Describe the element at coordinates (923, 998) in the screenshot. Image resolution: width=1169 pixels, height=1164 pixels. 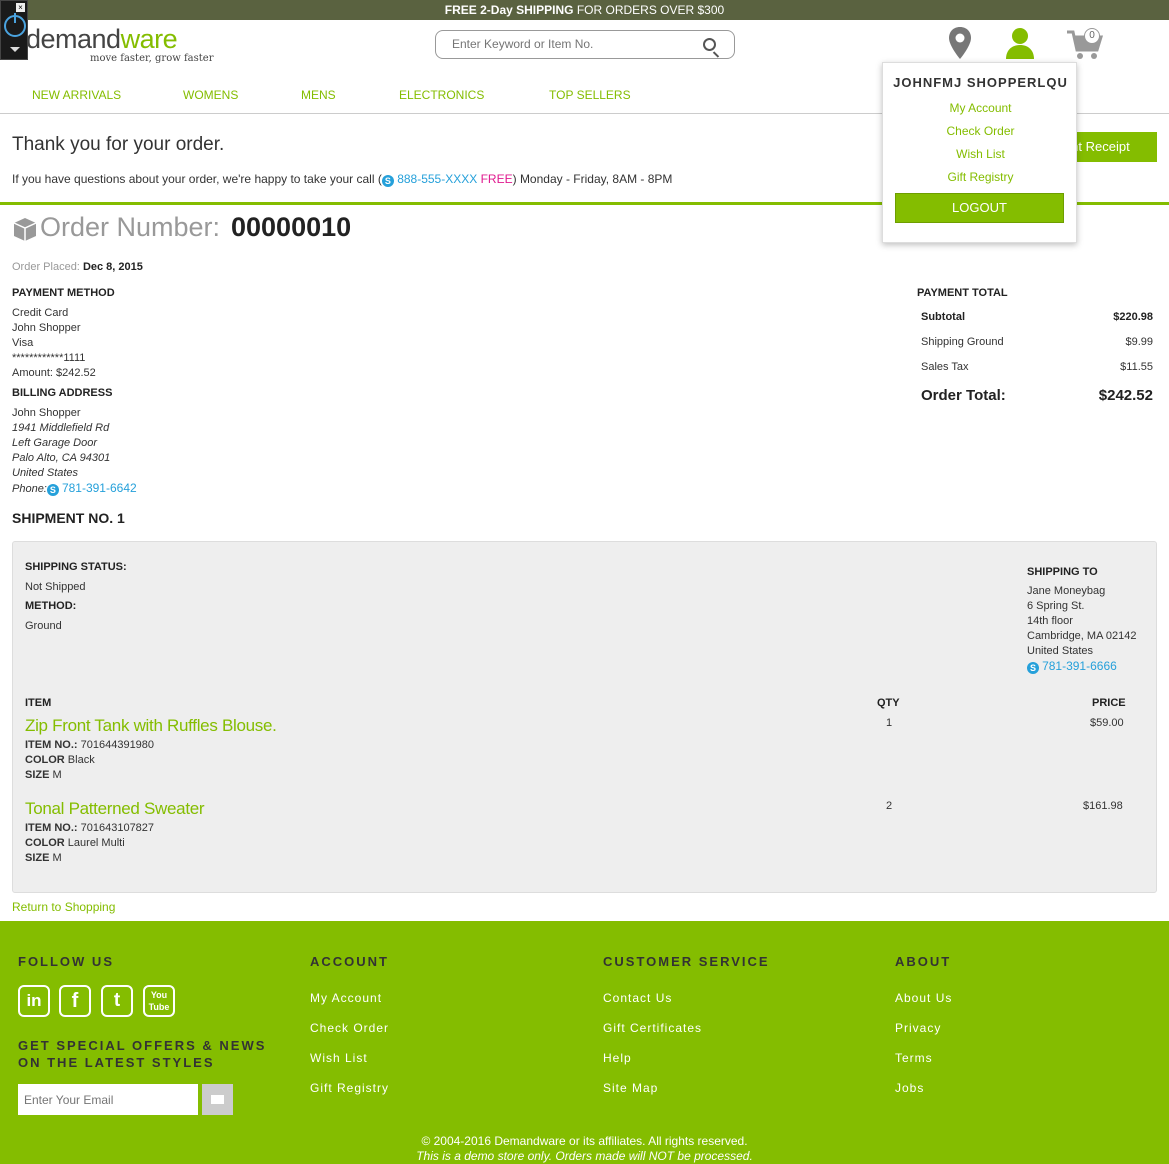
I see `footer-link-about-us: About Us` at that location.